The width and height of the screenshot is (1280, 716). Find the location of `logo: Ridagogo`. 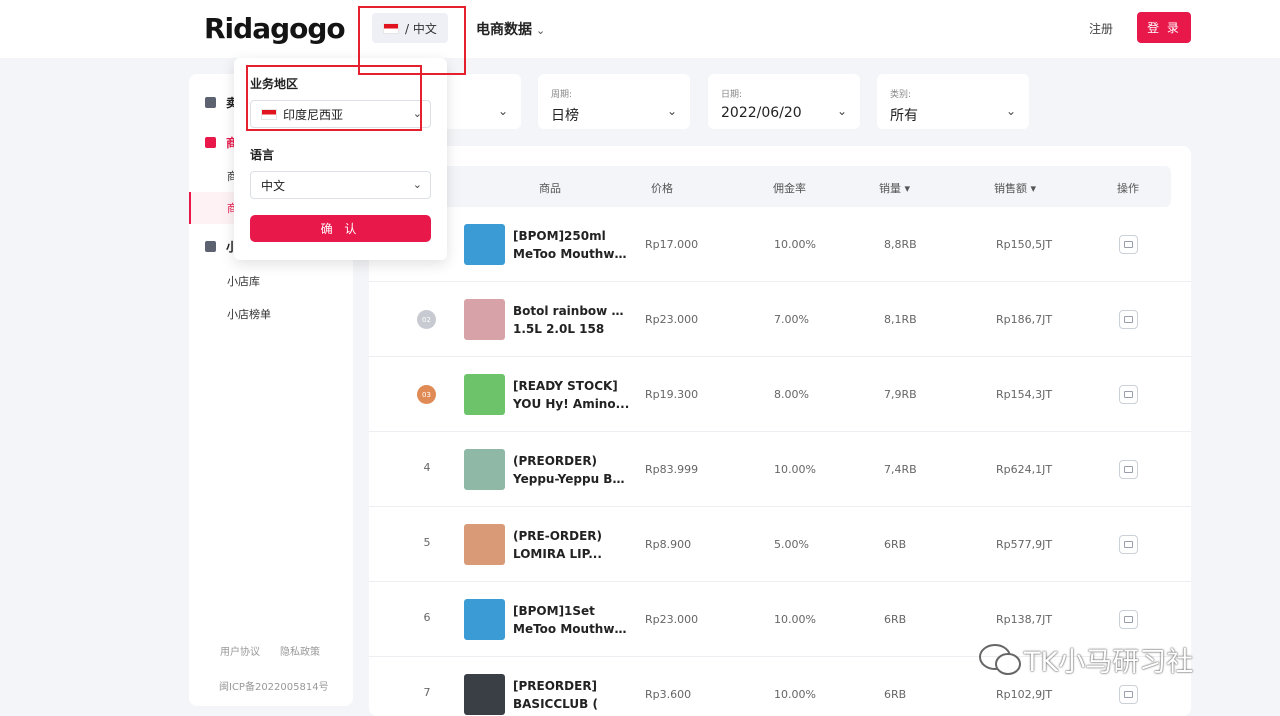

logo: Ridagogo is located at coordinates (275, 28).